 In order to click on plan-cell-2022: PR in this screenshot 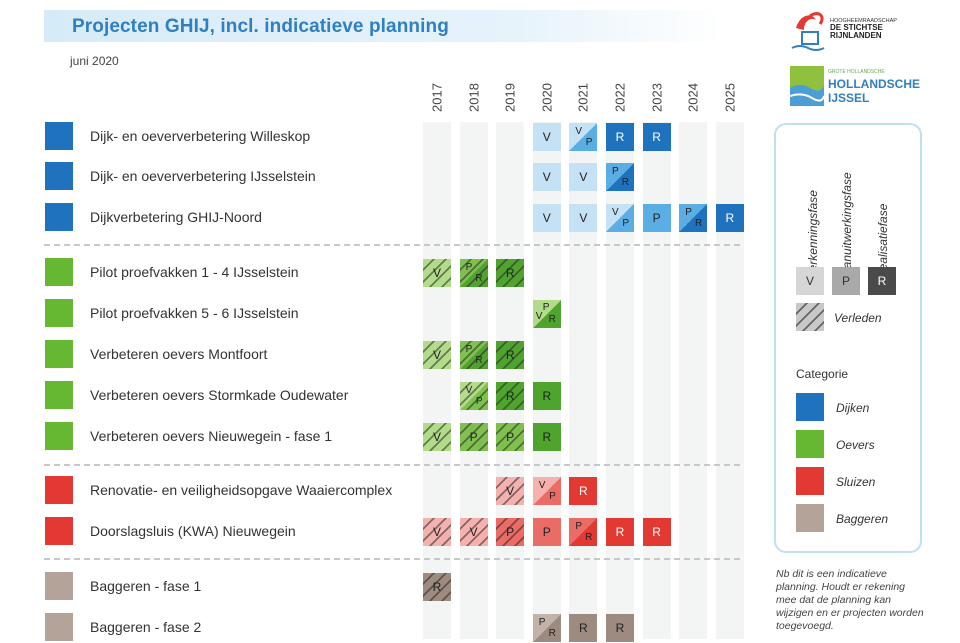, I will do `click(620, 177)`.